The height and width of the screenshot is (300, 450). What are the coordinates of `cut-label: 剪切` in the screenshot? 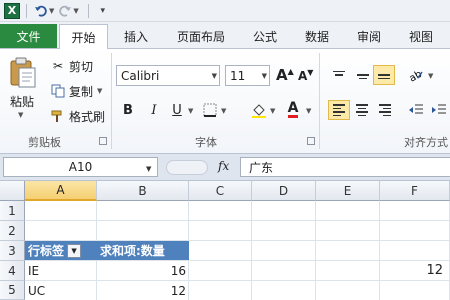 It's located at (81, 66).